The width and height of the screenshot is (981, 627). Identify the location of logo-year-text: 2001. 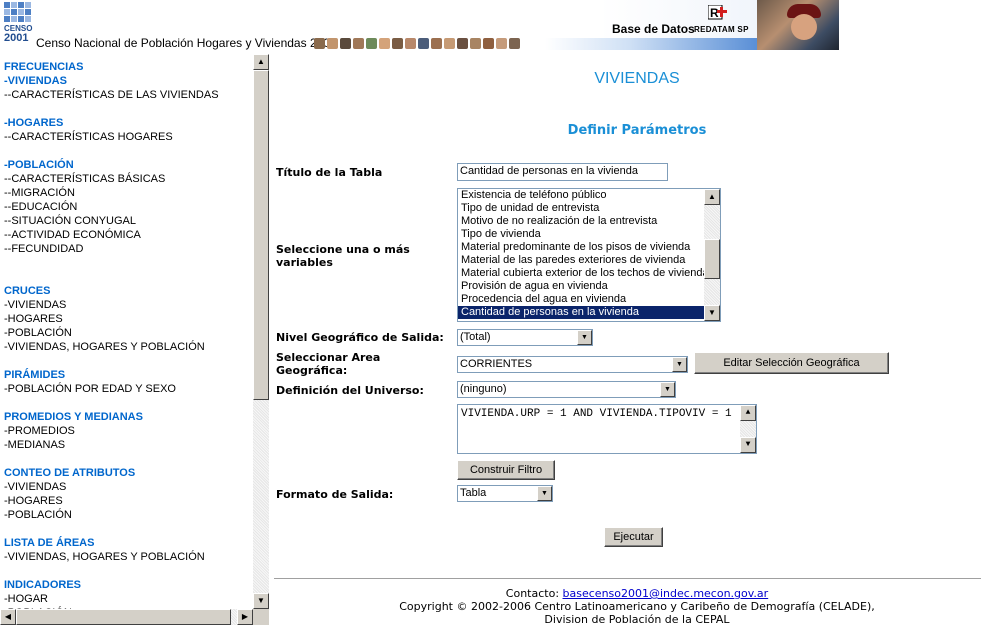
(16, 38).